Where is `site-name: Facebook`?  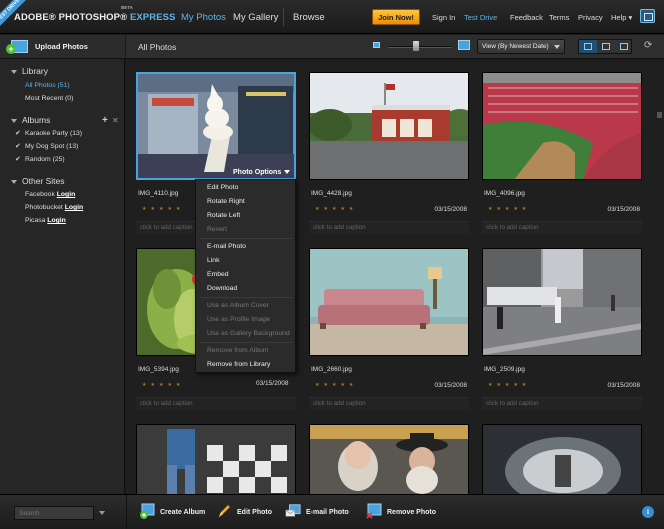 site-name: Facebook is located at coordinates (40, 194).